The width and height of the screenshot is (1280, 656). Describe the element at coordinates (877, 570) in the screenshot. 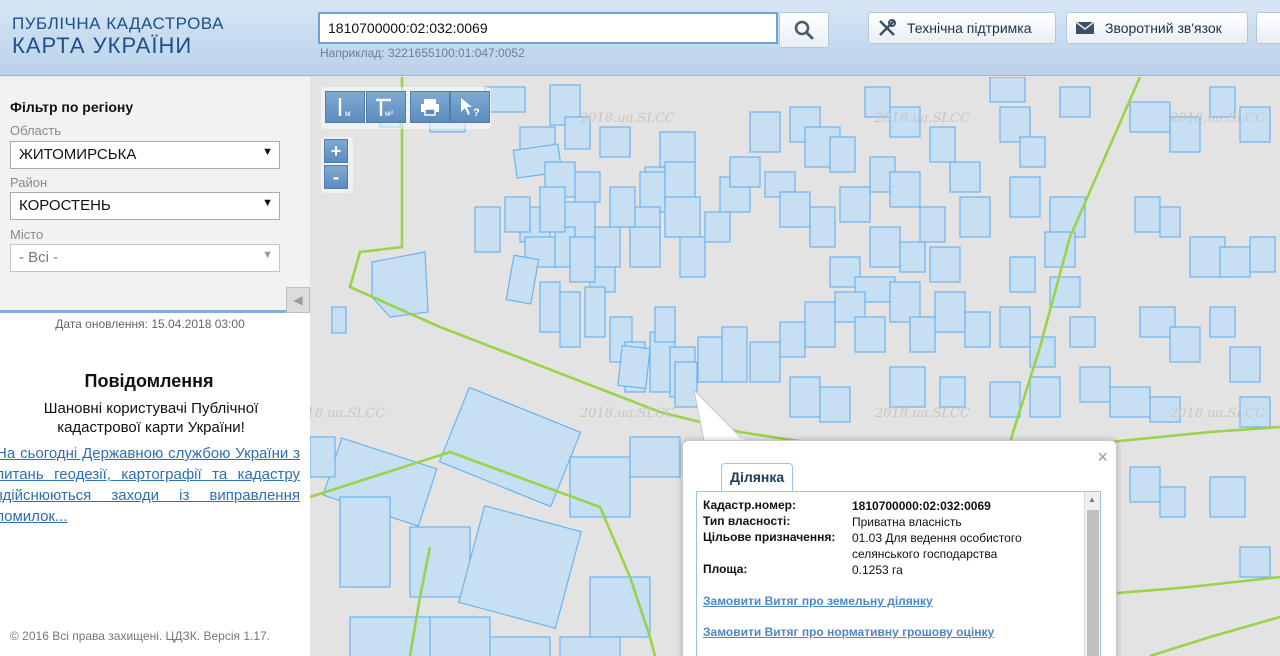

I see `info-value: 0.1253 га` at that location.